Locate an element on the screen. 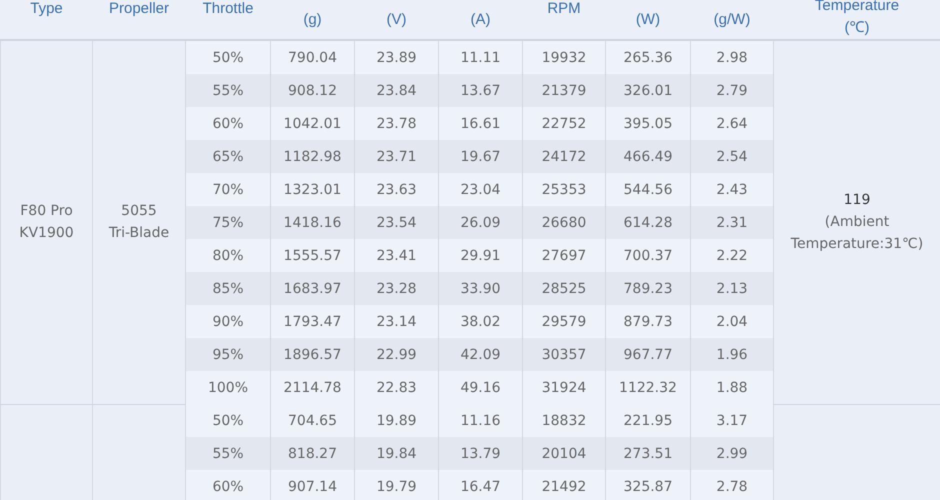 This screenshot has height=500, width=940. table-cell: 1042.01 is located at coordinates (313, 124).